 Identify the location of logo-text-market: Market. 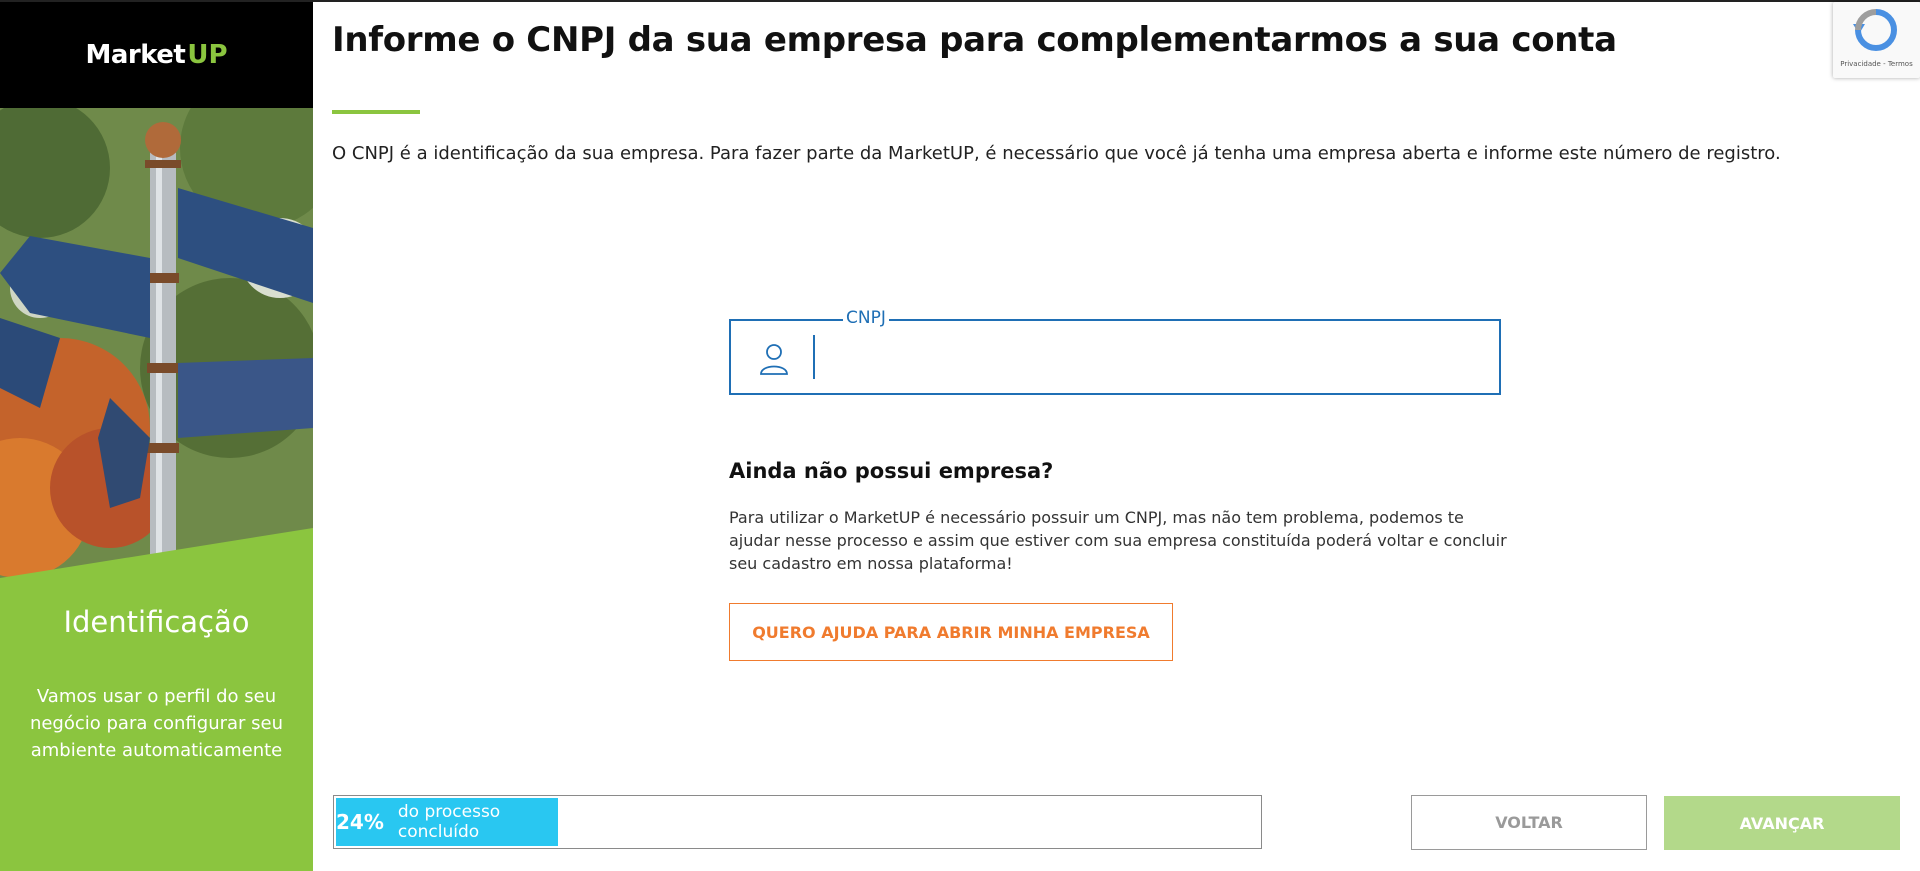
(135, 55).